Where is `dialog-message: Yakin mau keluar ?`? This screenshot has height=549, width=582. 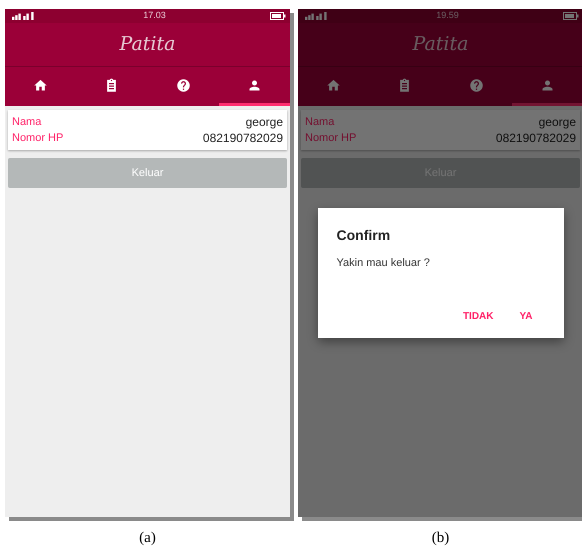
dialog-message: Yakin mau keluar ? is located at coordinates (383, 263).